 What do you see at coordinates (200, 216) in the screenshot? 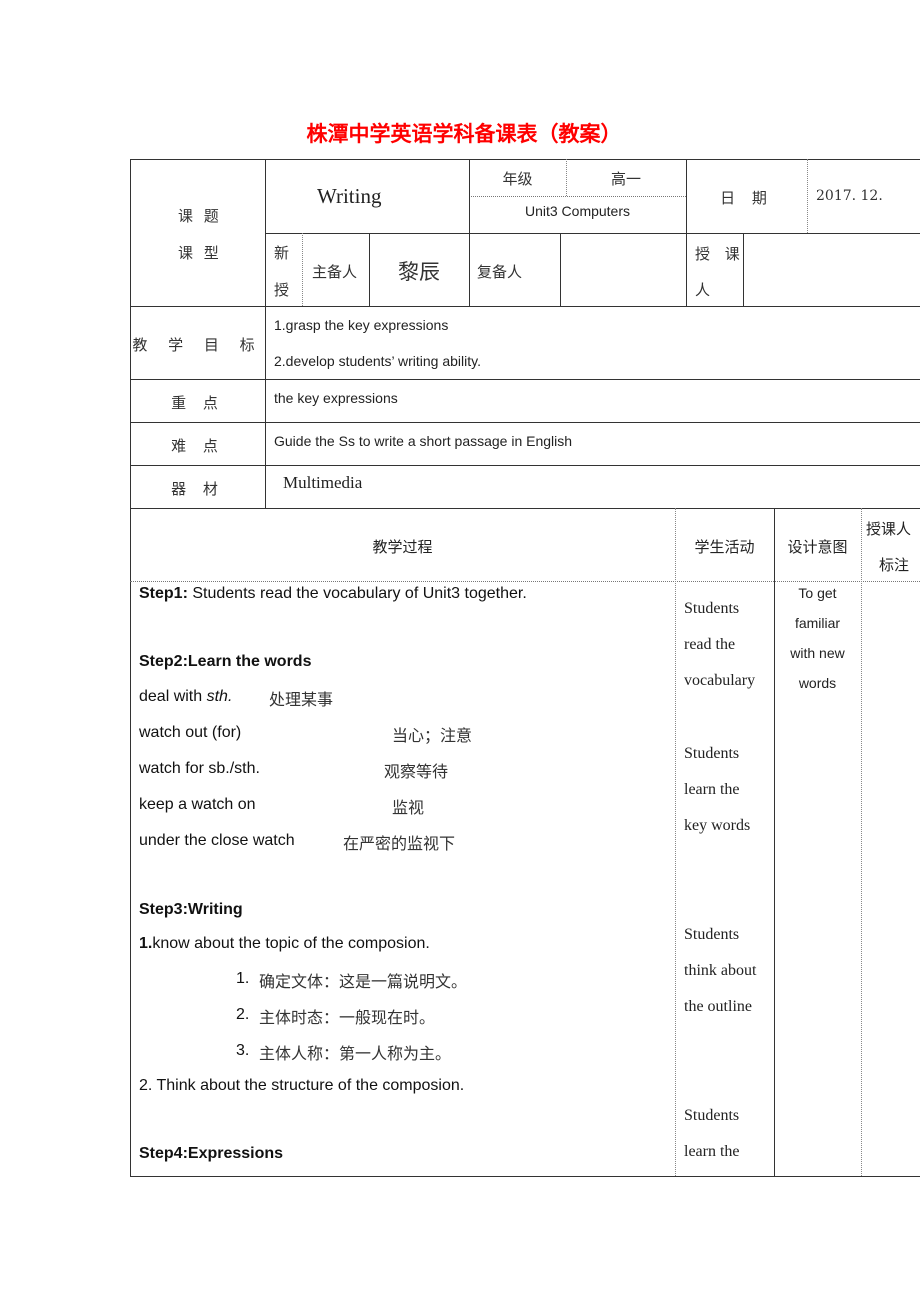
I see `topic-label: 课 题` at bounding box center [200, 216].